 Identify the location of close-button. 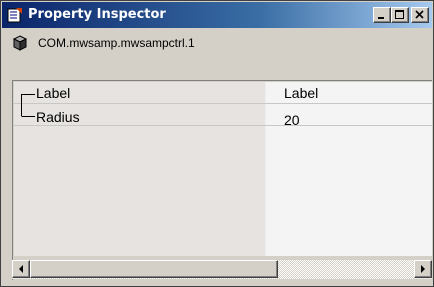
(420, 15).